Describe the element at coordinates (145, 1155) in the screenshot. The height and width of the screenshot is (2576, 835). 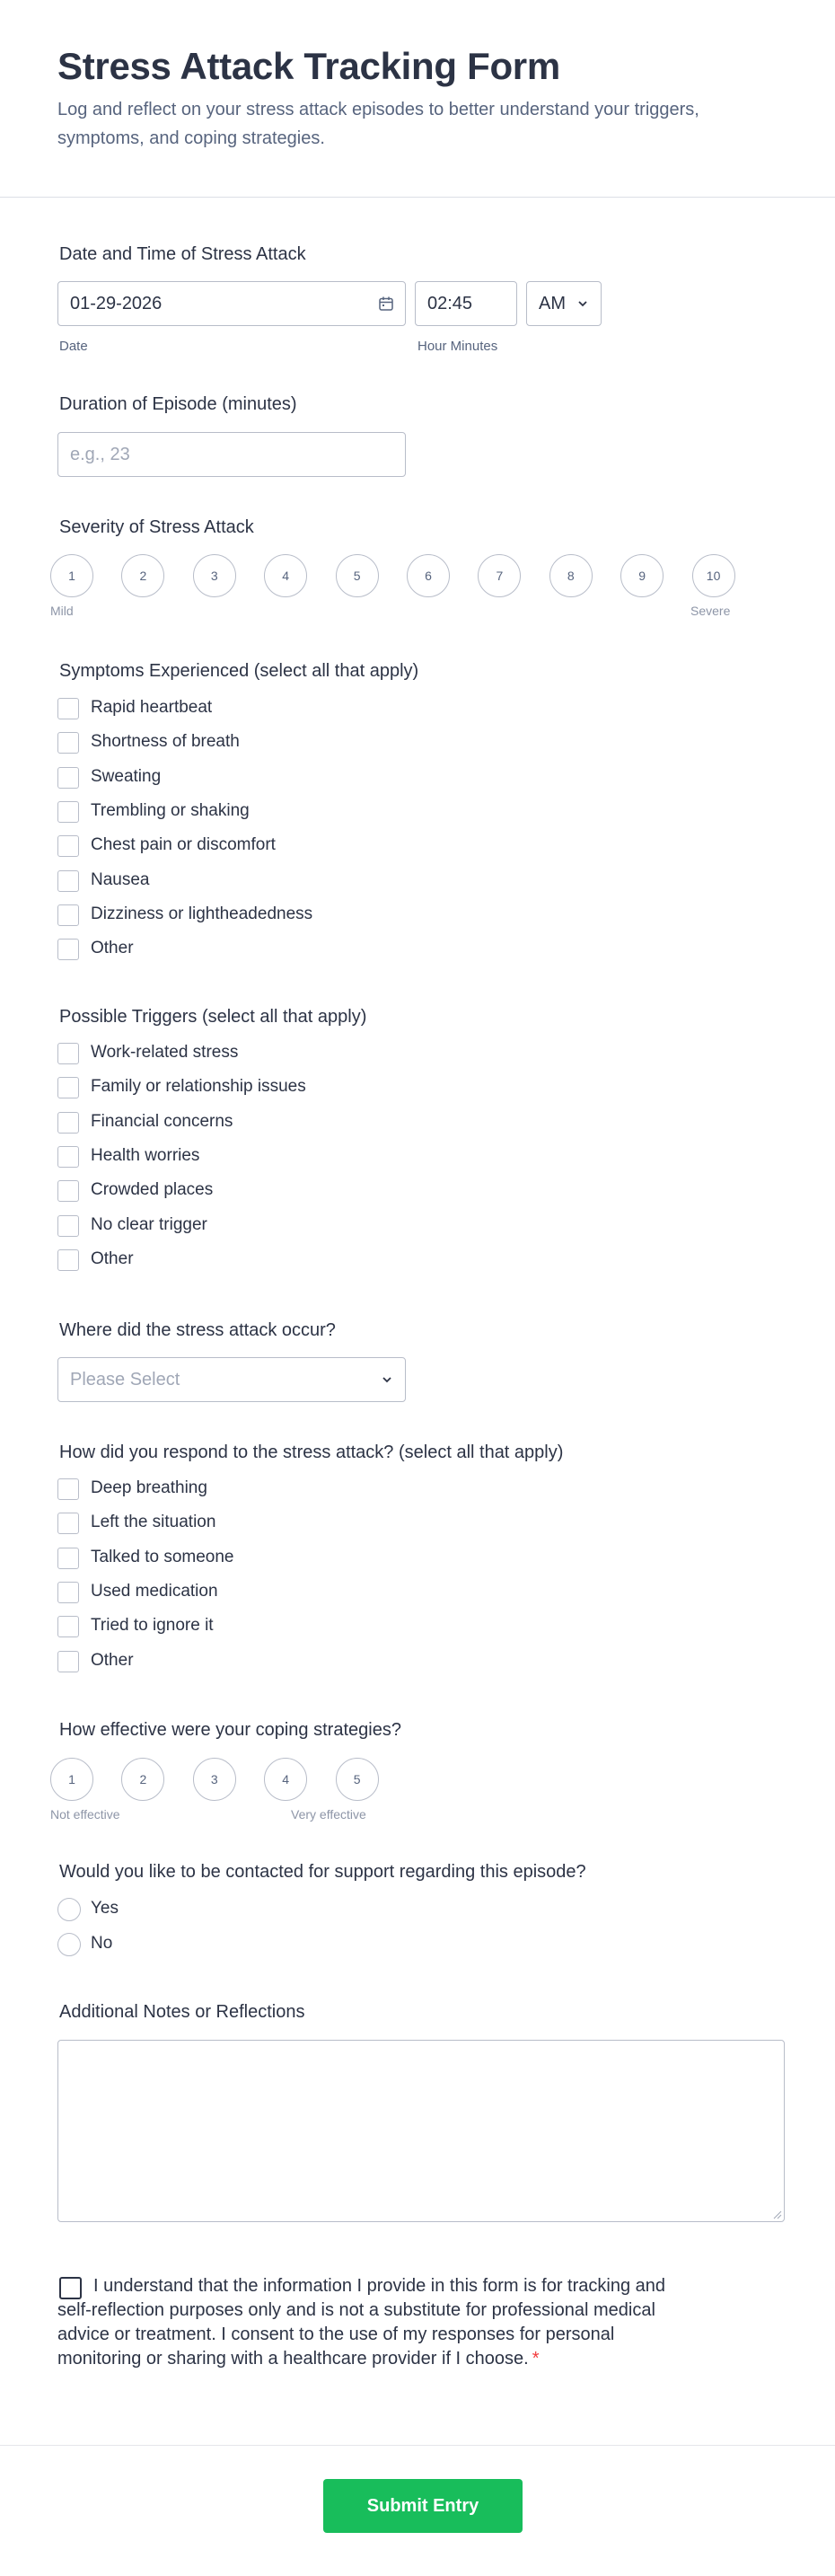
I see `trigger-option-label: Health worries` at that location.